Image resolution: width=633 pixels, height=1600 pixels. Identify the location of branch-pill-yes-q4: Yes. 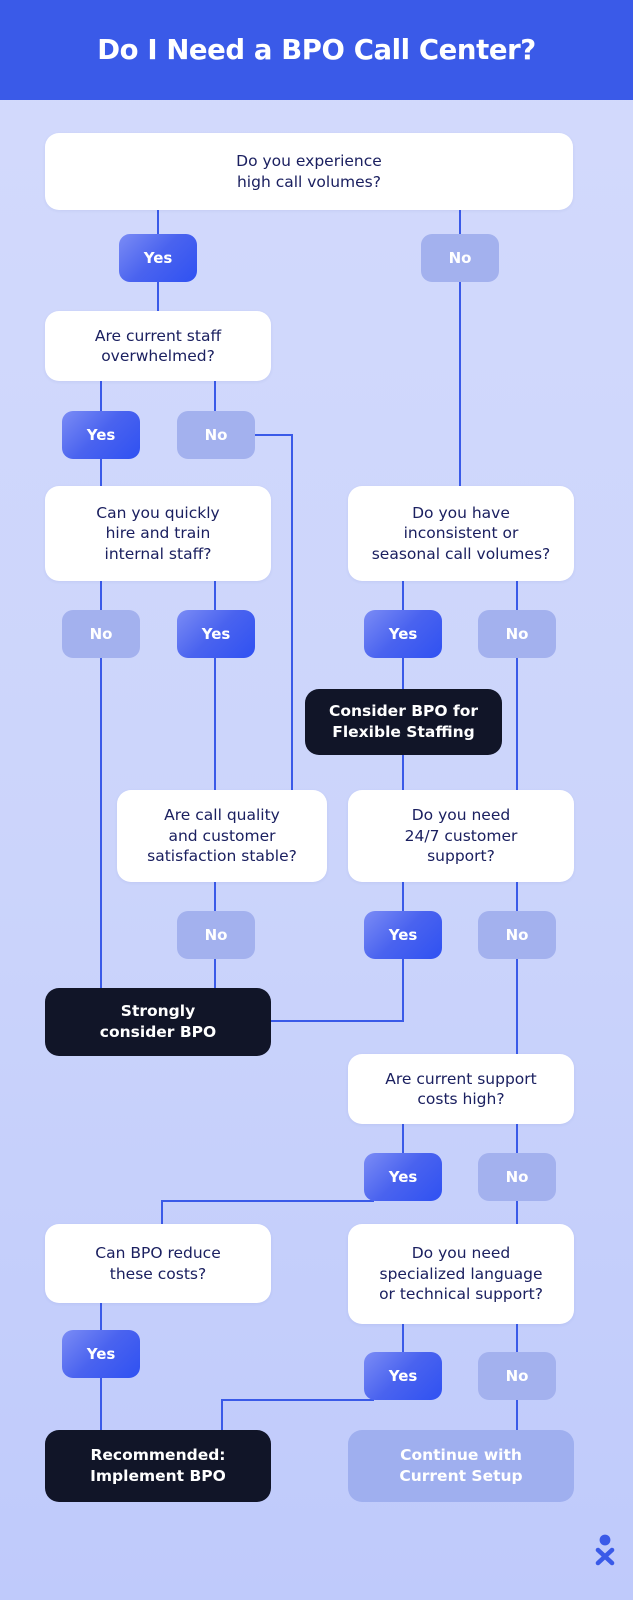
(403, 634).